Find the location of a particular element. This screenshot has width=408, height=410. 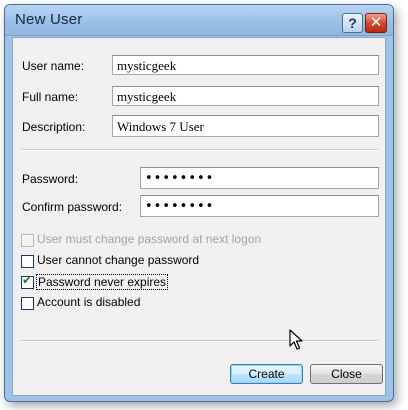

create-button: Create is located at coordinates (266, 374).